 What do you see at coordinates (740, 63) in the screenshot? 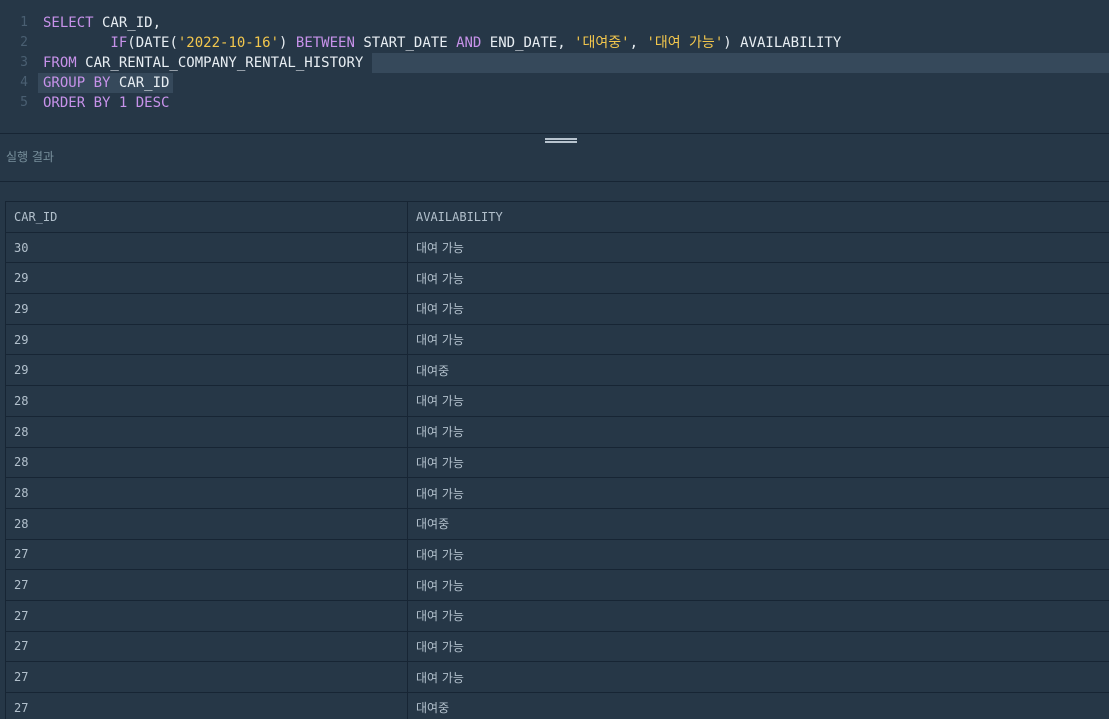
I see `selection-highlight` at bounding box center [740, 63].